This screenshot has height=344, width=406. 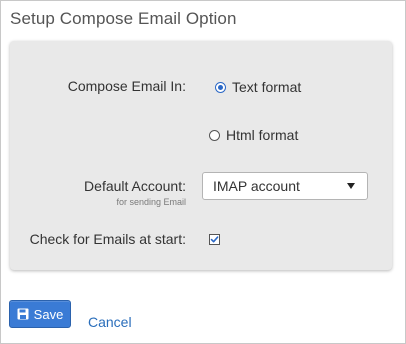 I want to click on radio-html-format-label: Html format, so click(x=262, y=135).